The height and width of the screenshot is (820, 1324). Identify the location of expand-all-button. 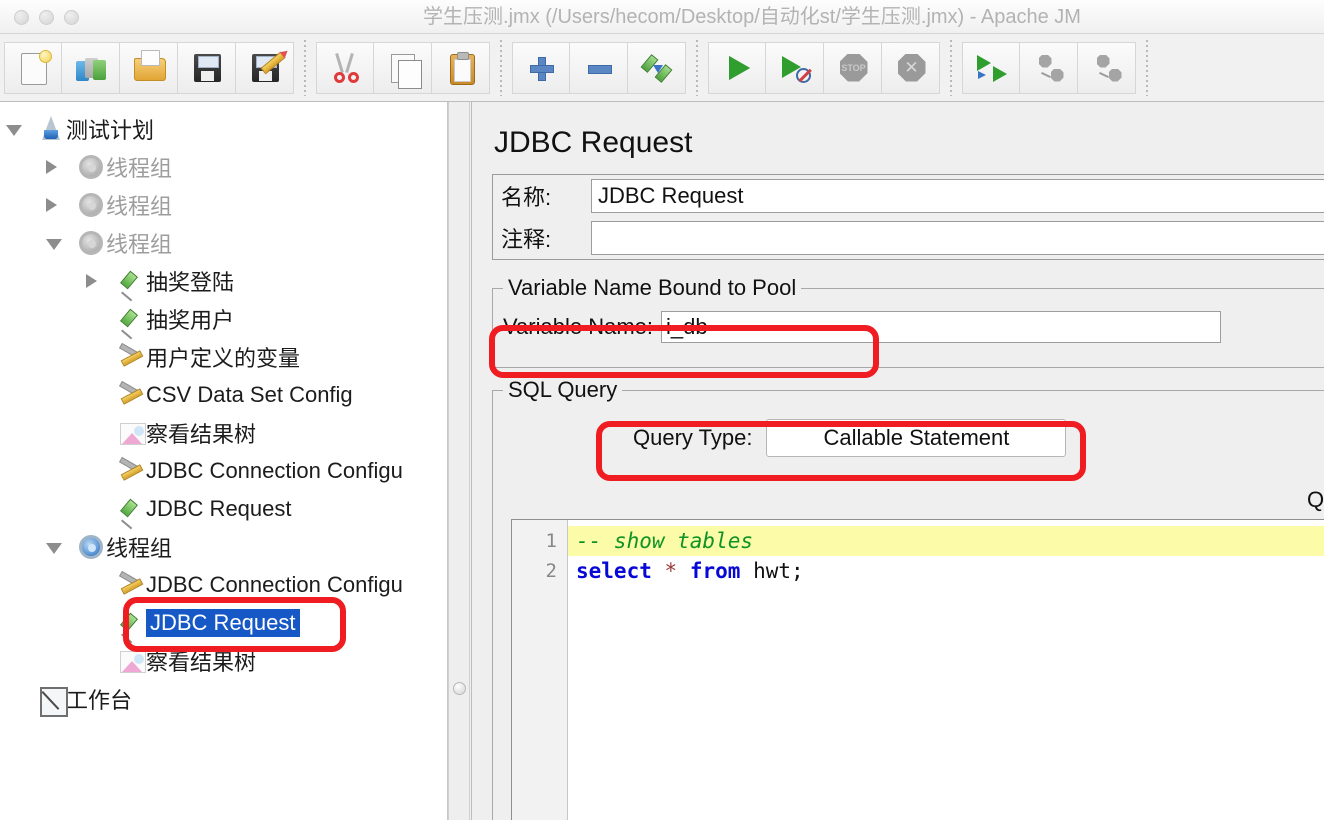
(541, 67).